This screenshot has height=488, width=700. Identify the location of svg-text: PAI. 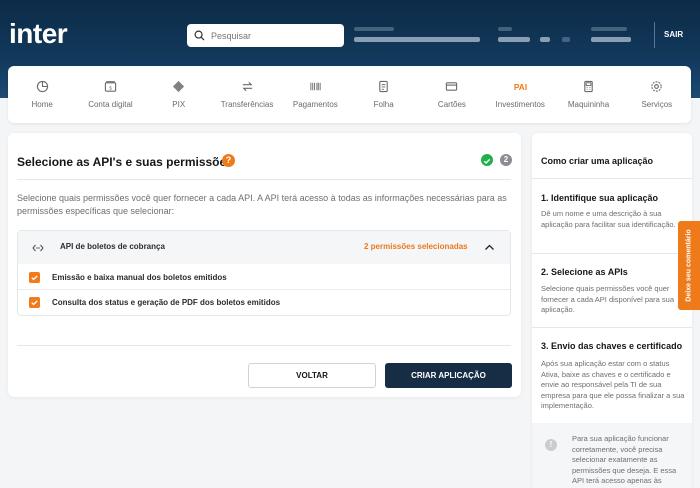
(520, 87).